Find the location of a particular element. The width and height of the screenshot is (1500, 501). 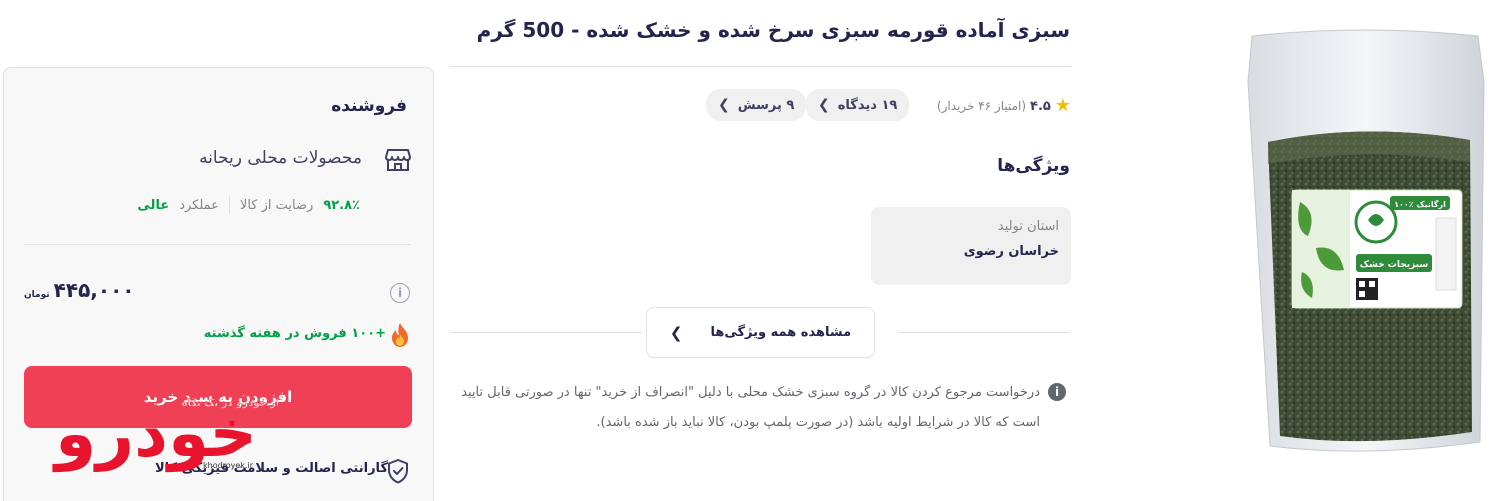

reviews-link-label: ۱۹ دیدگاه is located at coordinates (867, 105).